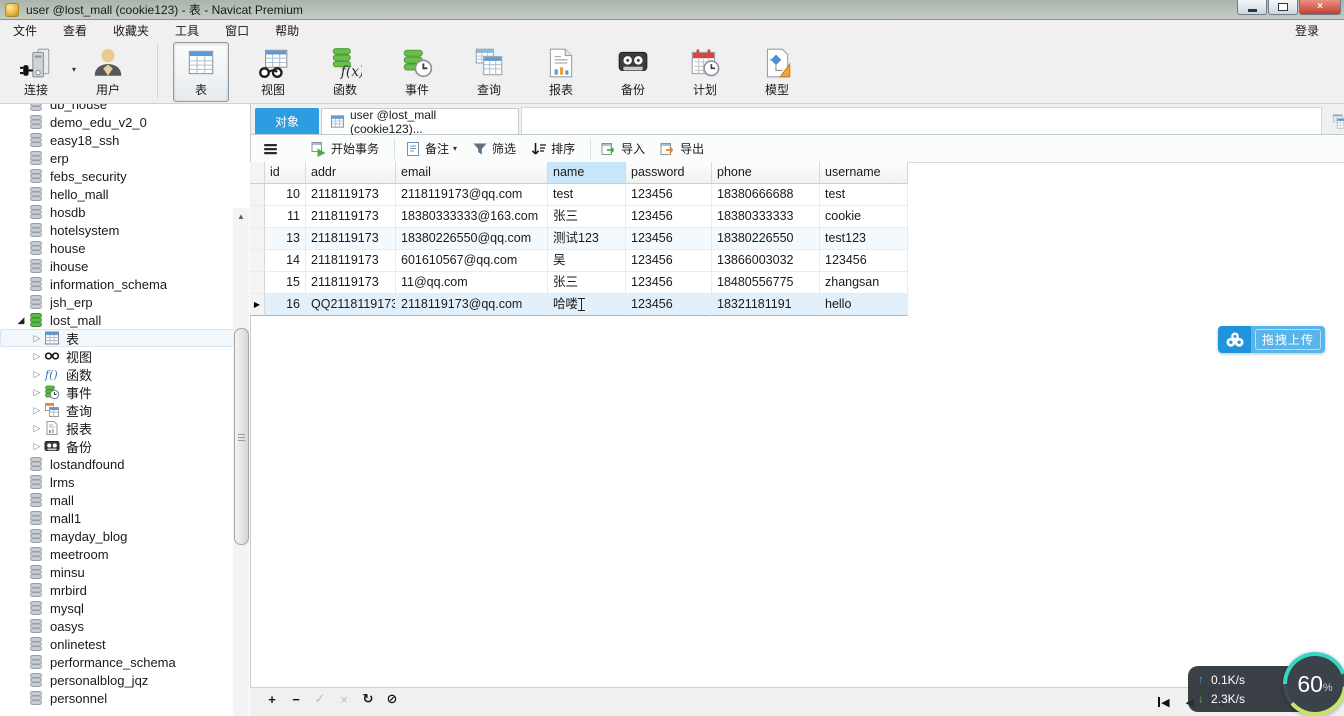 This screenshot has width=1344, height=716. Describe the element at coordinates (187, 30) in the screenshot. I see `menu-item: 工具` at that location.